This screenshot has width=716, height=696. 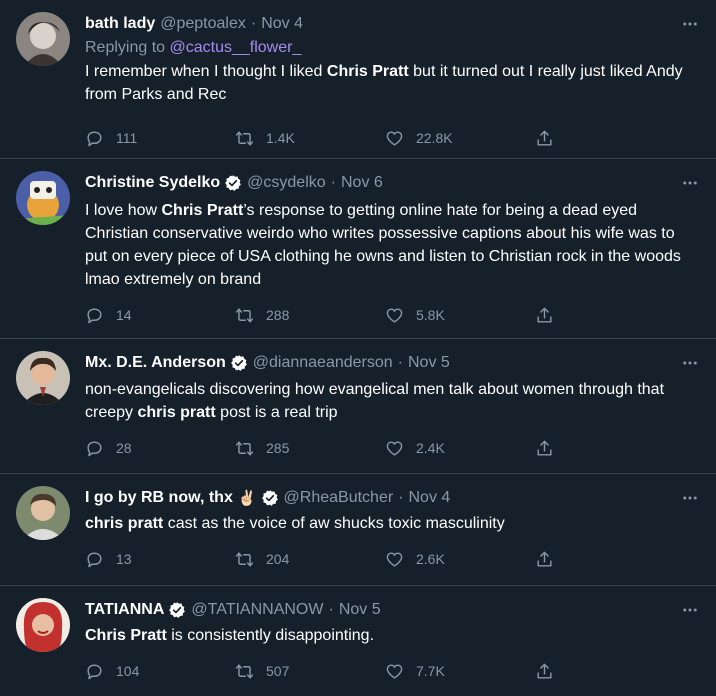 What do you see at coordinates (159, 498) in the screenshot?
I see `display-name: I go by RB now, thx` at bounding box center [159, 498].